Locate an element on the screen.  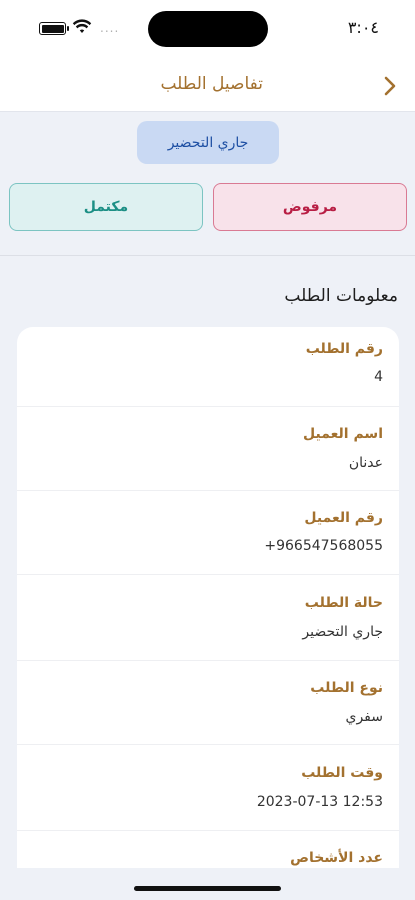
section-title: معلومات الطلب is located at coordinates (341, 296).